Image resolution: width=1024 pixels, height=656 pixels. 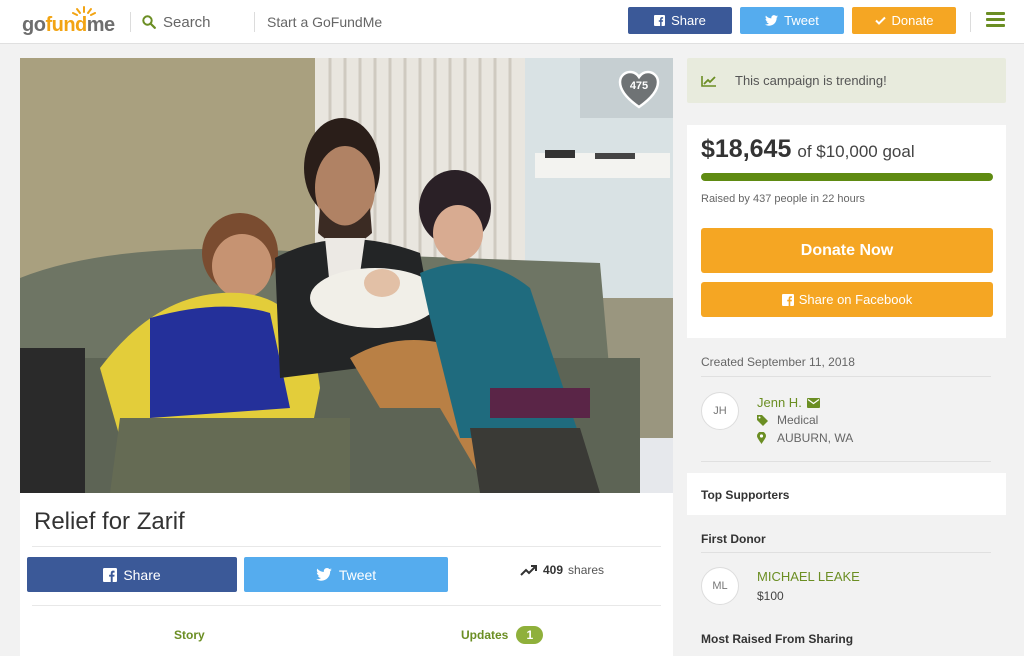 What do you see at coordinates (189, 635) in the screenshot?
I see `tab-story: Story` at bounding box center [189, 635].